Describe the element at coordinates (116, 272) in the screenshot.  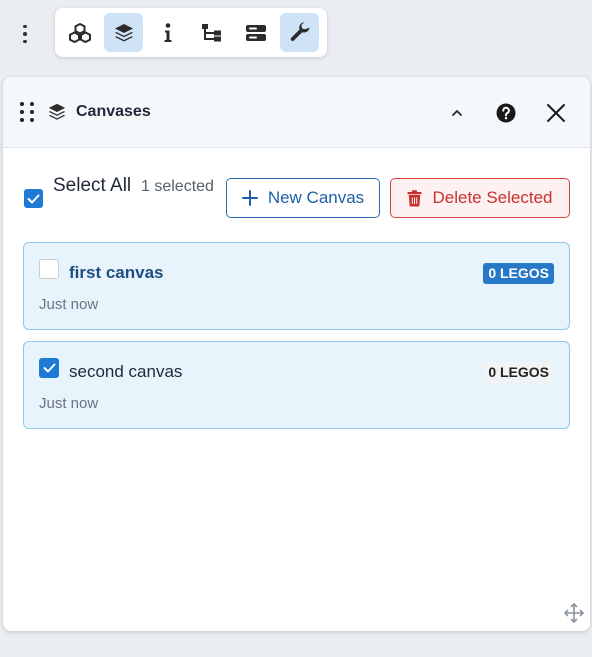
I see `canvas-name: first canvas` at that location.